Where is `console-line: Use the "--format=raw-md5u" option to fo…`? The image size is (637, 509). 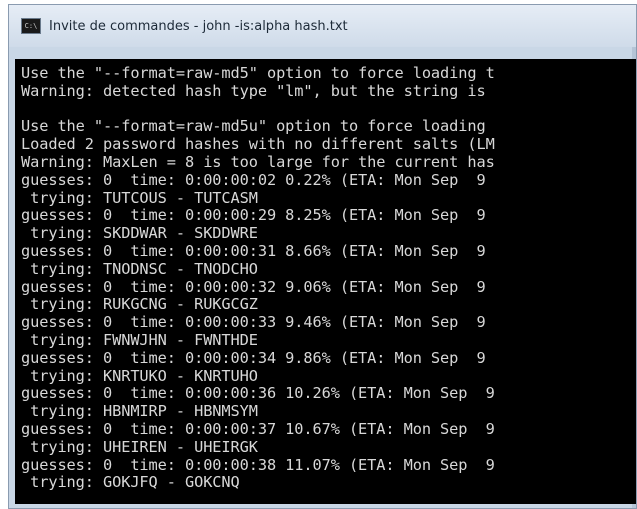
console-line: Use the "--format=raw-md5u" option to fo… is located at coordinates (253, 126).